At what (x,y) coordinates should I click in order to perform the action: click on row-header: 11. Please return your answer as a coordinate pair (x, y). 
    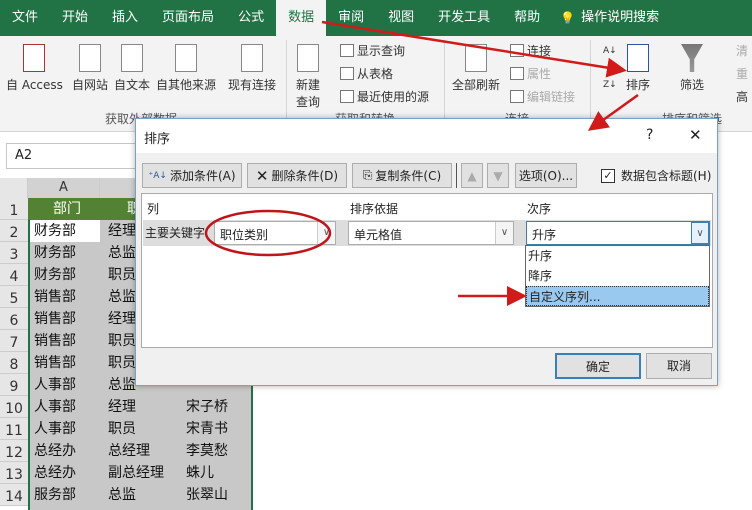
    Looking at the image, I should click on (14, 429).